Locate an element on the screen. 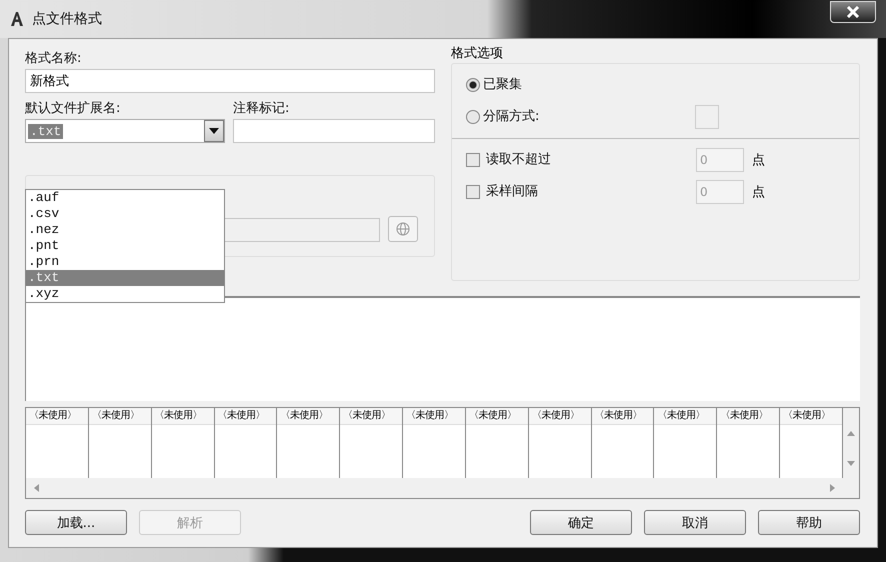 This screenshot has width=886, height=562. checkbox-label: 读取不超过 is located at coordinates (518, 160).